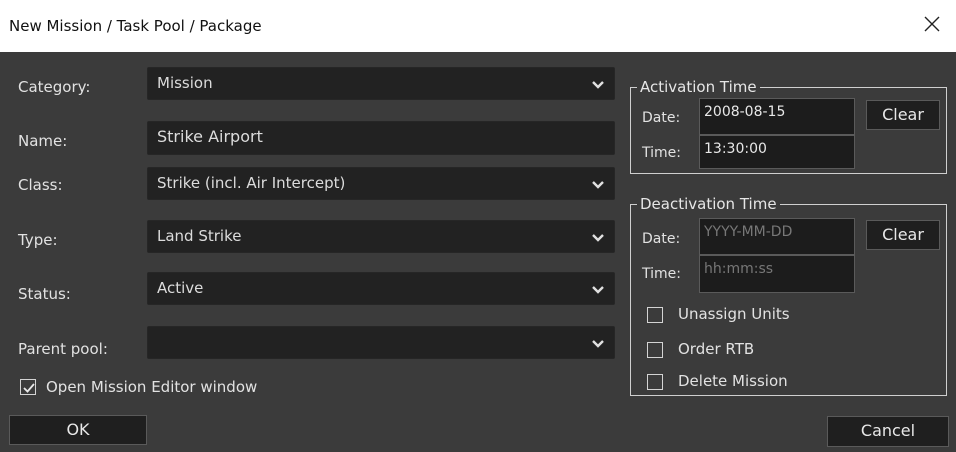 This screenshot has height=452, width=956. Describe the element at coordinates (735, 149) in the screenshot. I see `activation-time-value: 13:30:00` at that location.